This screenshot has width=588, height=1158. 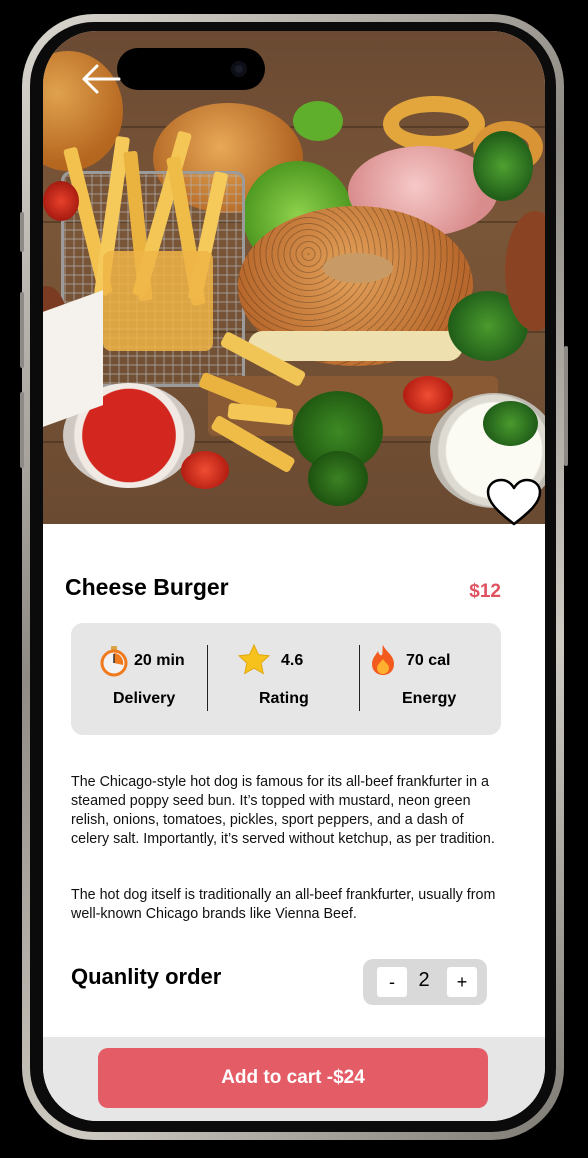 What do you see at coordinates (293, 1078) in the screenshot?
I see `add-to-cart-button: Add to cart -$24` at bounding box center [293, 1078].